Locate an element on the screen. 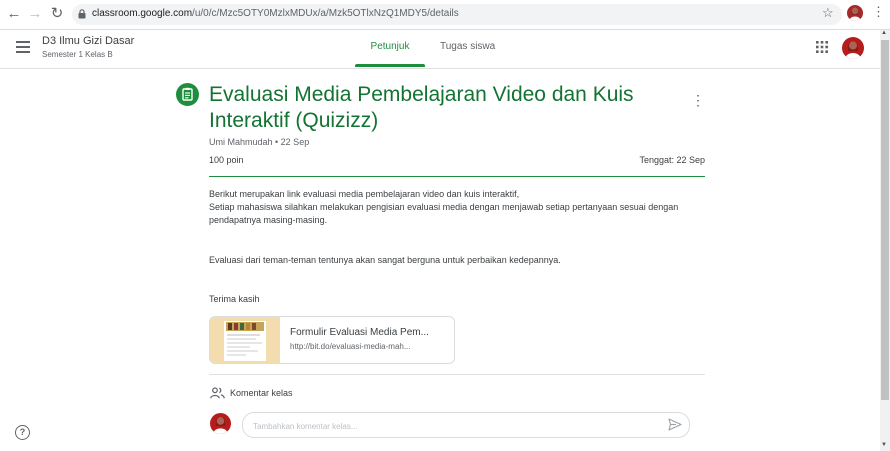 The width and height of the screenshot is (890, 451). forward-icon: → is located at coordinates (35, 14).